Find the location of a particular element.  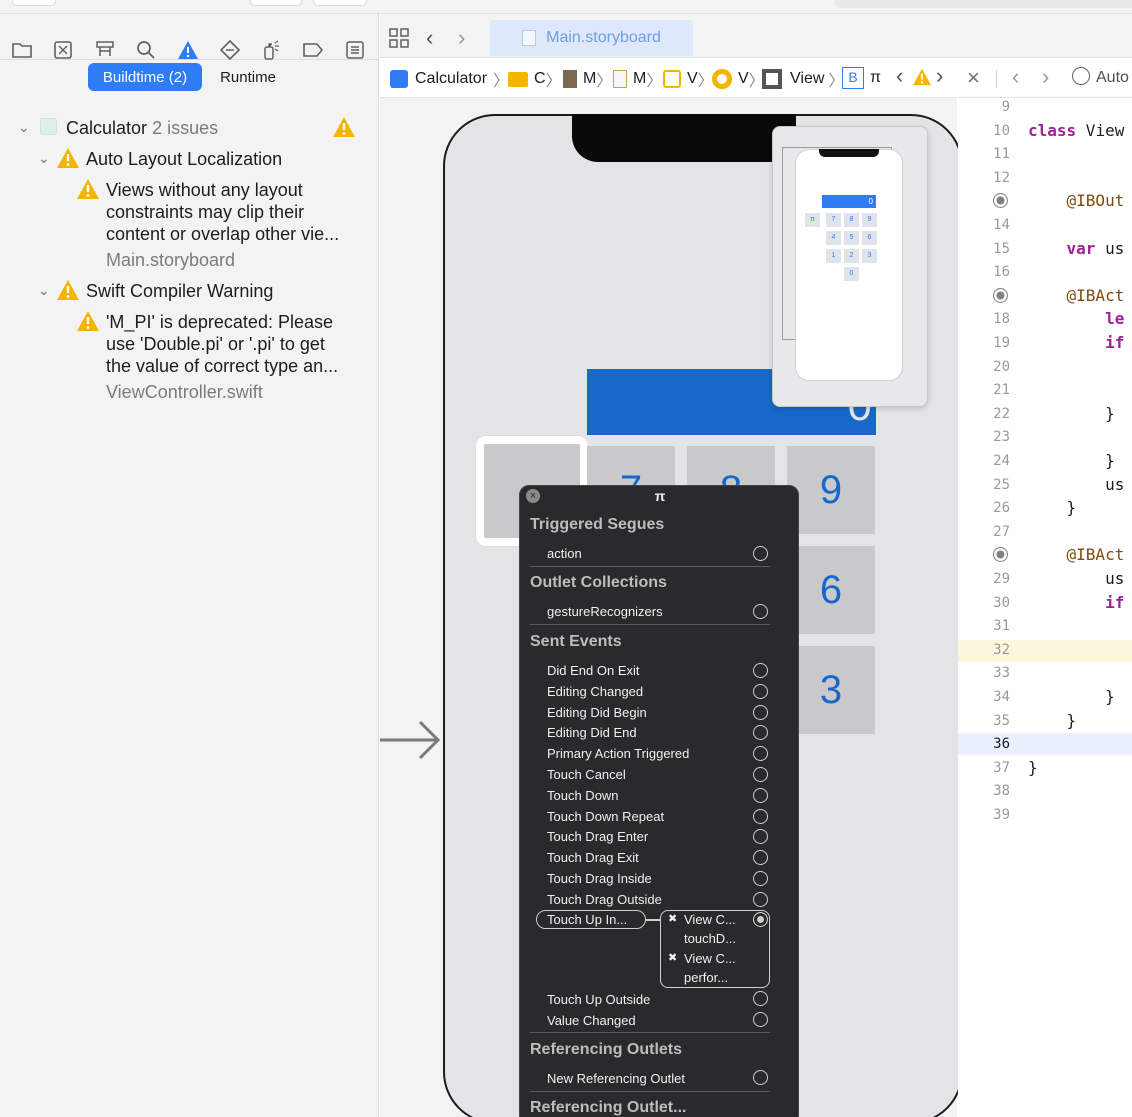

x-square-icon is located at coordinates (63, 50).